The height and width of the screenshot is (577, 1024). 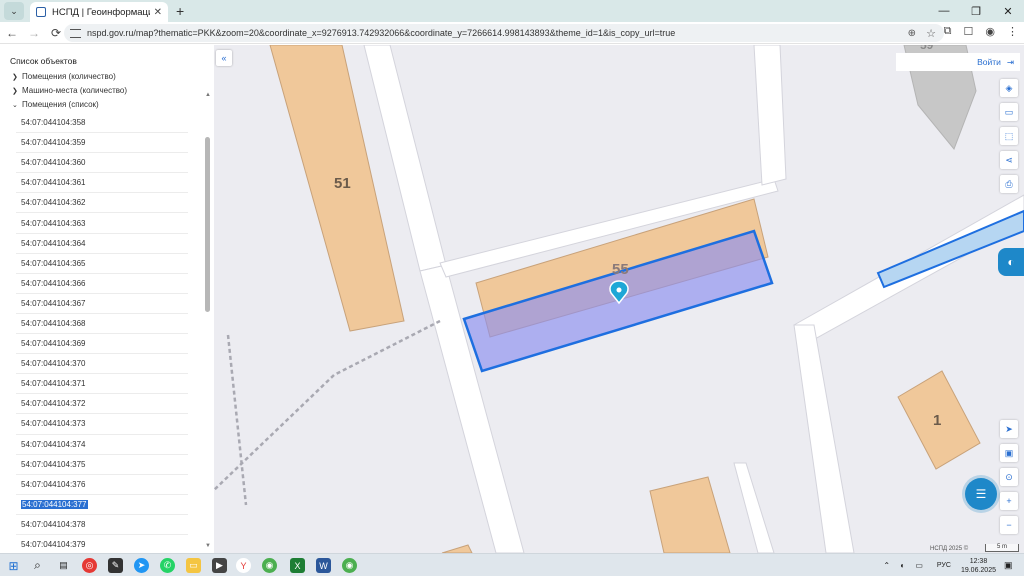 I want to click on media-app-icon: ▶, so click(x=219, y=565).